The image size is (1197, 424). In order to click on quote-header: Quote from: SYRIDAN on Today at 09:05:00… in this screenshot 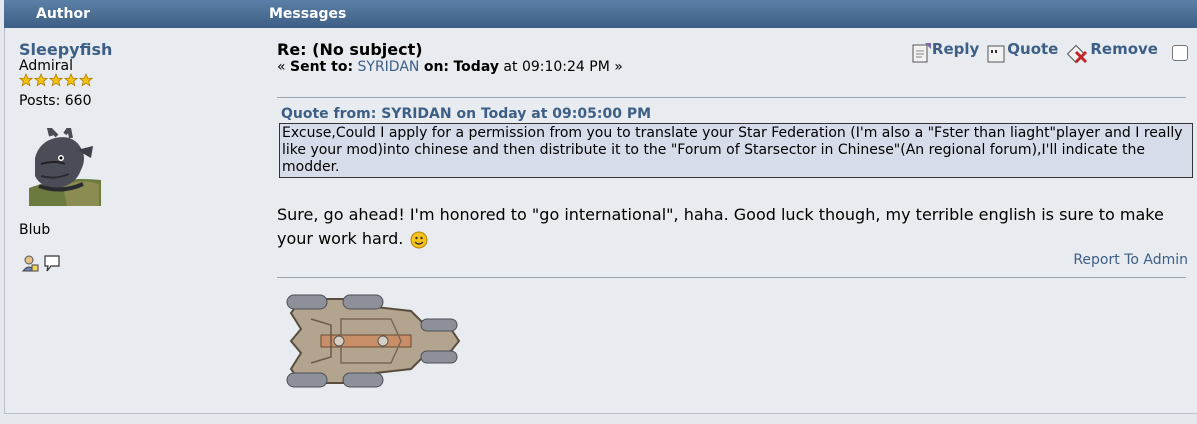, I will do `click(466, 114)`.